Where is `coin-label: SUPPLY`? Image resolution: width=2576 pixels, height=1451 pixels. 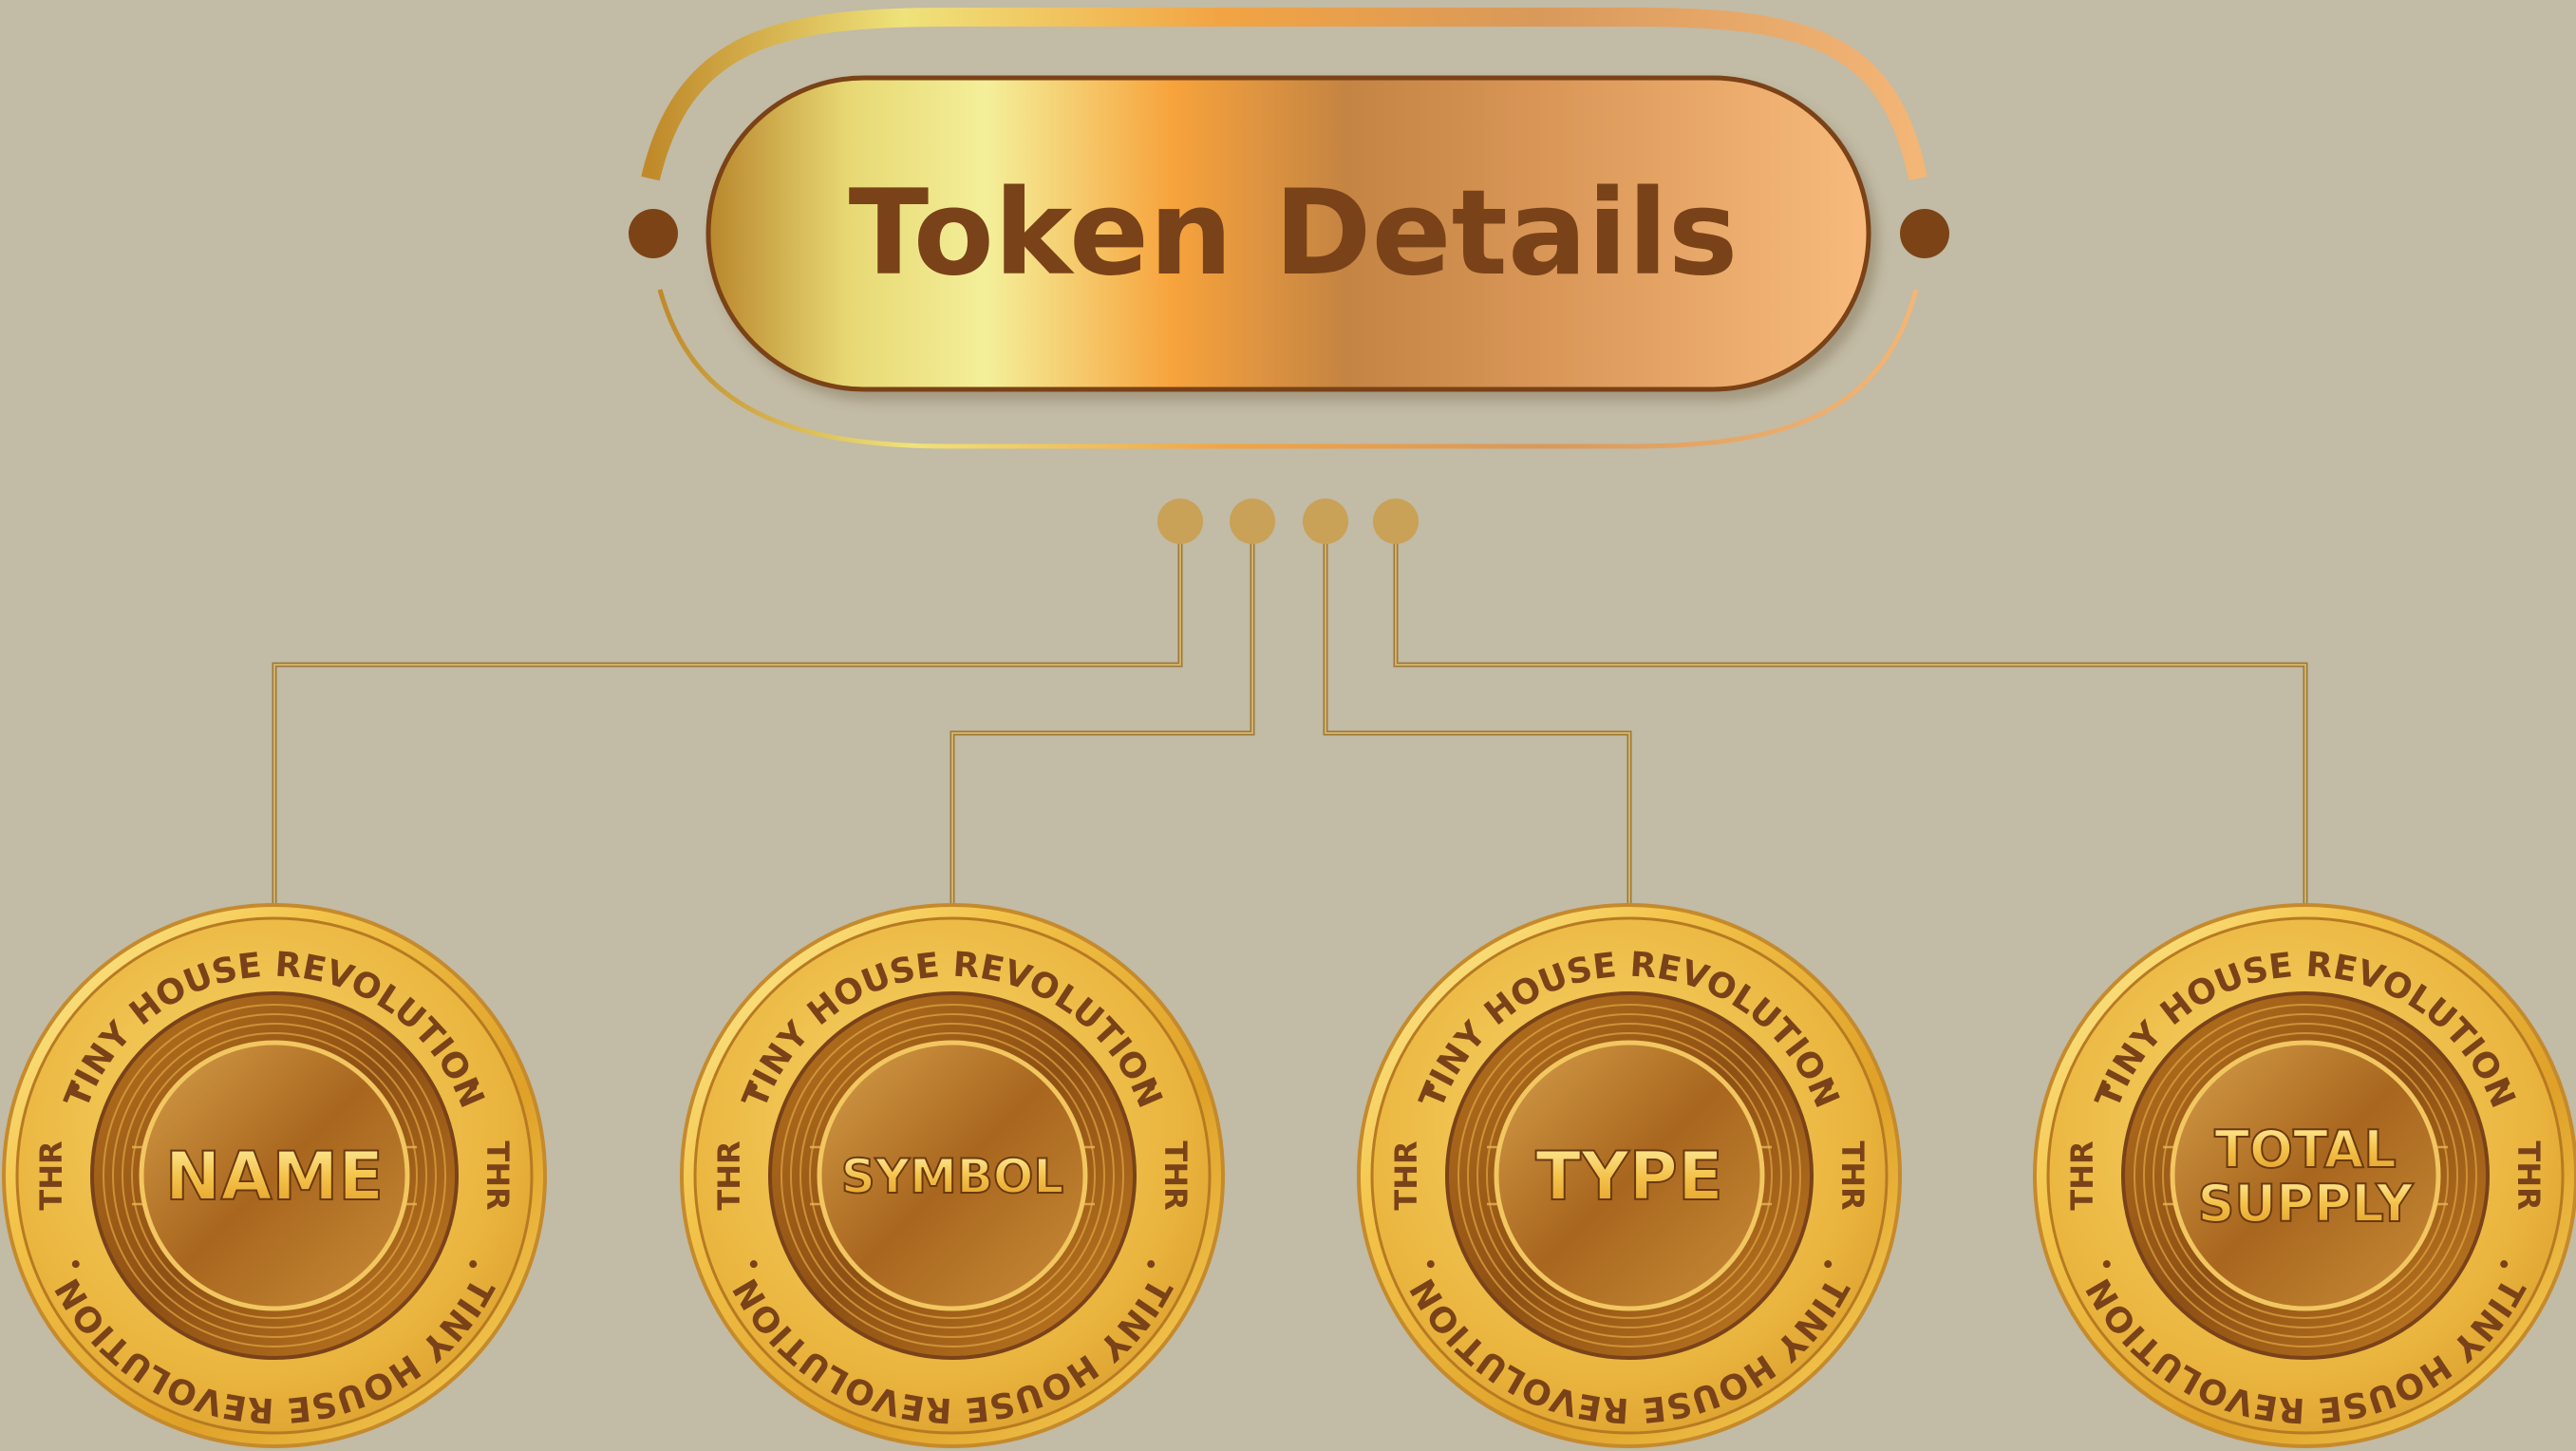 coin-label: SUPPLY is located at coordinates (2306, 1204).